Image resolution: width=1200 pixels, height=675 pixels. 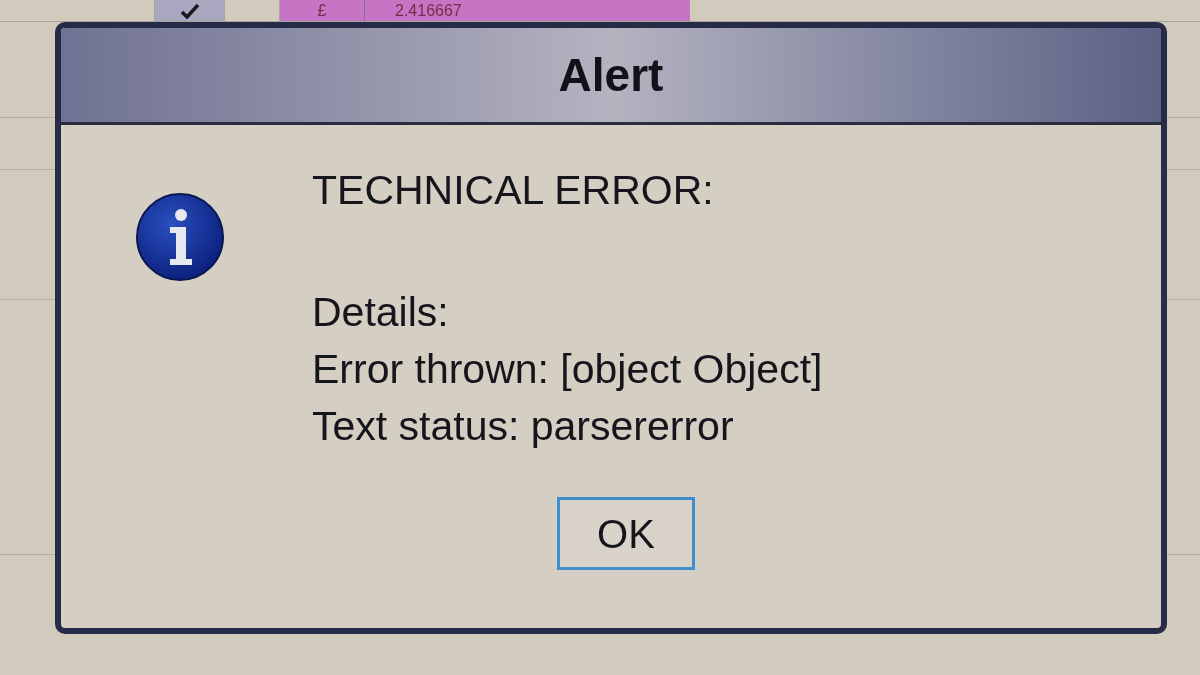 What do you see at coordinates (513, 190) in the screenshot?
I see `error-heading: TECHNICAL ERROR:` at bounding box center [513, 190].